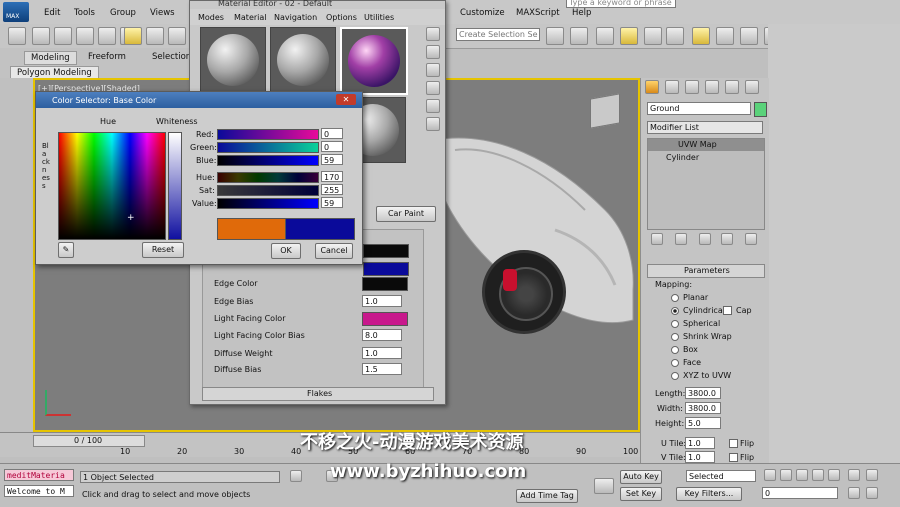  Describe the element at coordinates (346, 99) in the screenshot. I see `close-icon: ✕` at that location.